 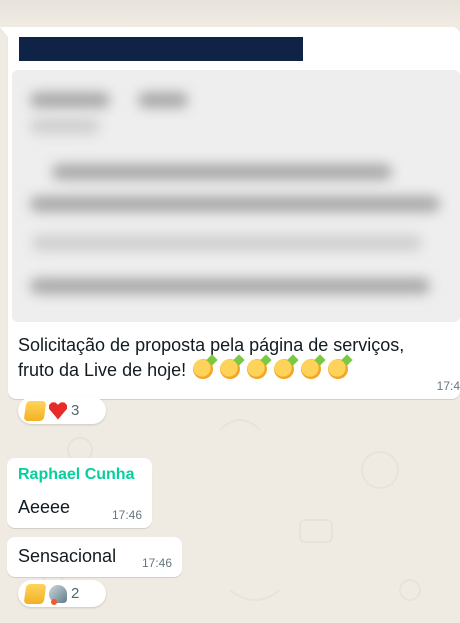 What do you see at coordinates (161, 49) in the screenshot?
I see `redacted-title` at bounding box center [161, 49].